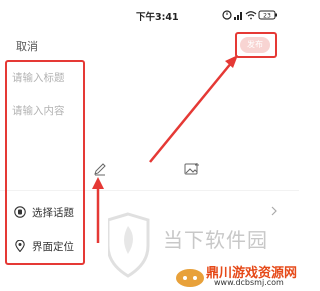 The image size is (320, 291). I want to click on battery-icon: 23, so click(267, 15).